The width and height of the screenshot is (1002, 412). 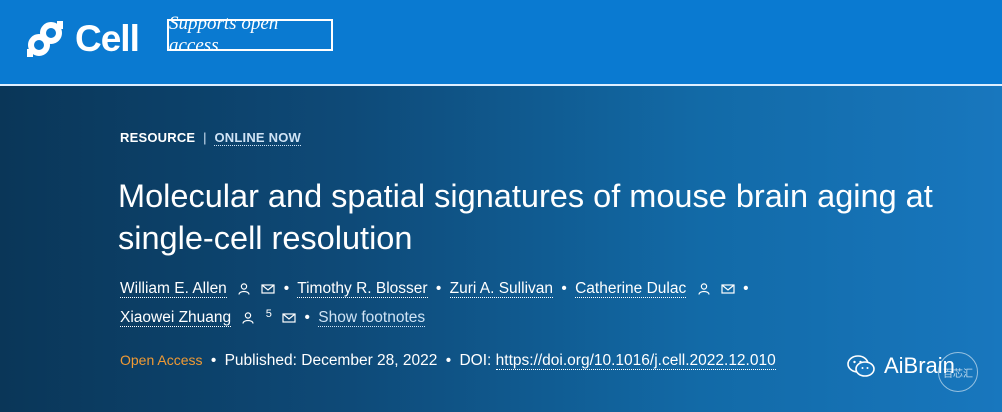 I want to click on cell-logo-icon, so click(x=45, y=39).